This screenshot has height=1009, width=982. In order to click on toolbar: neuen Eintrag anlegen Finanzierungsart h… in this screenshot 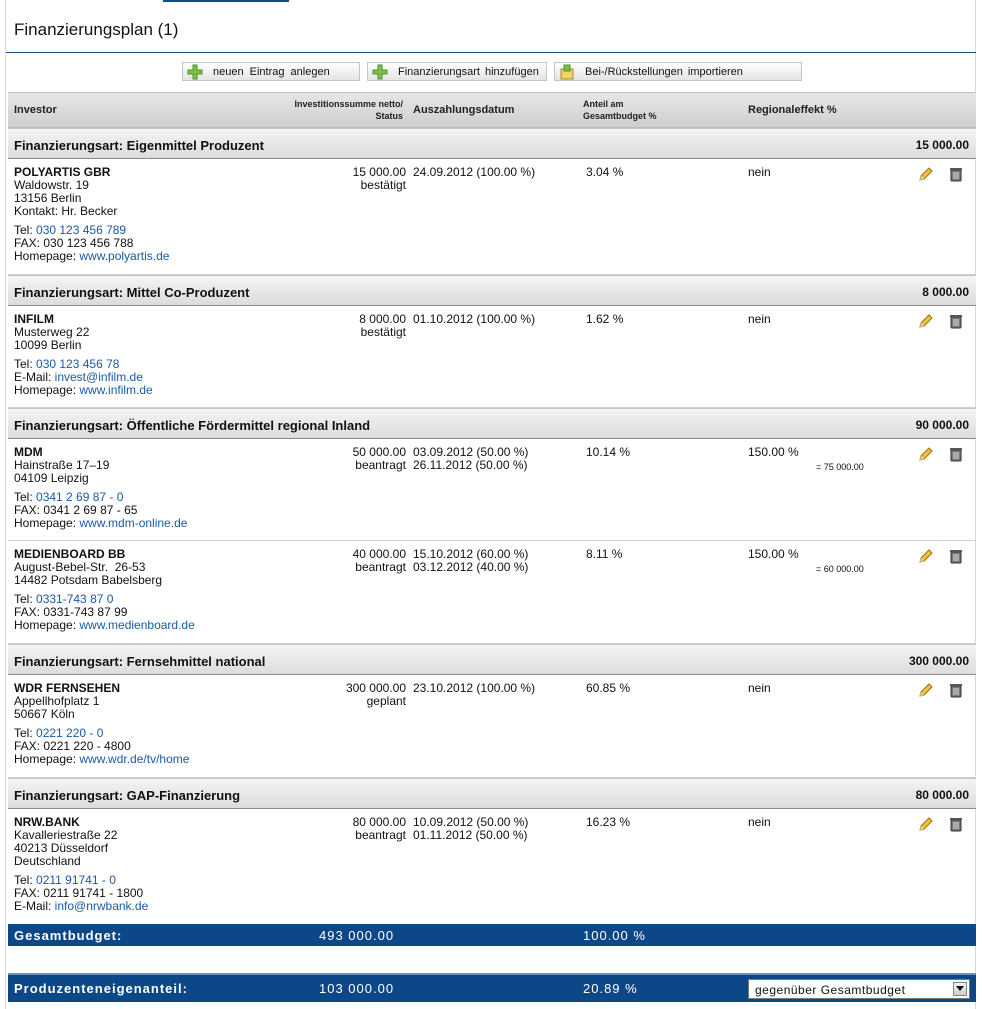, I will do `click(491, 72)`.